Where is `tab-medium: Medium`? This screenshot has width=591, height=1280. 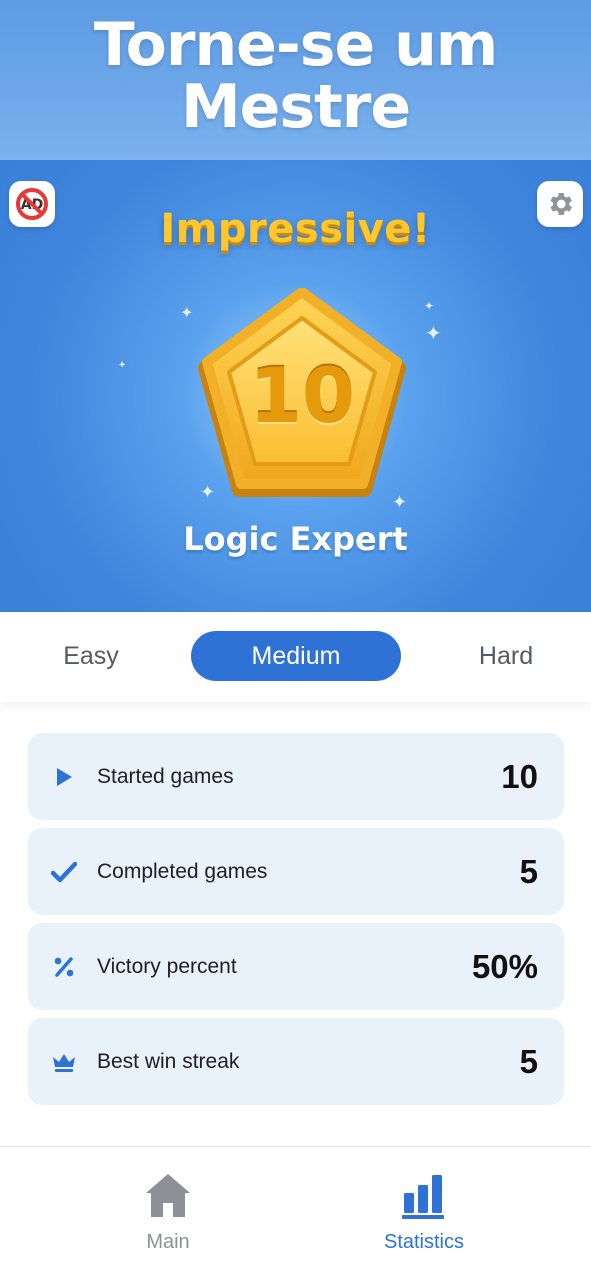
tab-medium: Medium is located at coordinates (296, 656).